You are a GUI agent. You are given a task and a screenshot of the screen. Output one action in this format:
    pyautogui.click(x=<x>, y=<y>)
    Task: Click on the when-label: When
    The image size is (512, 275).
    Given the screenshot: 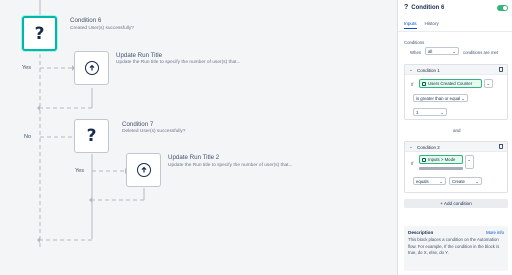 What is the action you would take?
    pyautogui.click(x=416, y=52)
    